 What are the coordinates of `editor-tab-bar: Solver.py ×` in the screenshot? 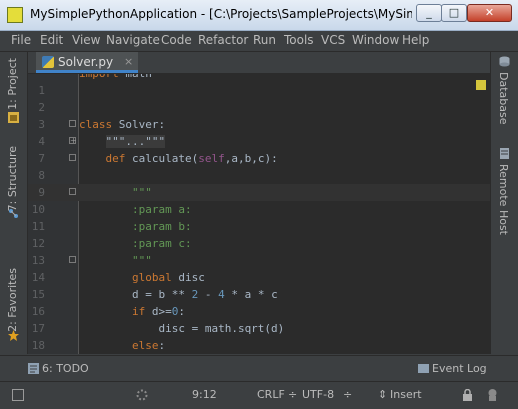 It's located at (259, 63).